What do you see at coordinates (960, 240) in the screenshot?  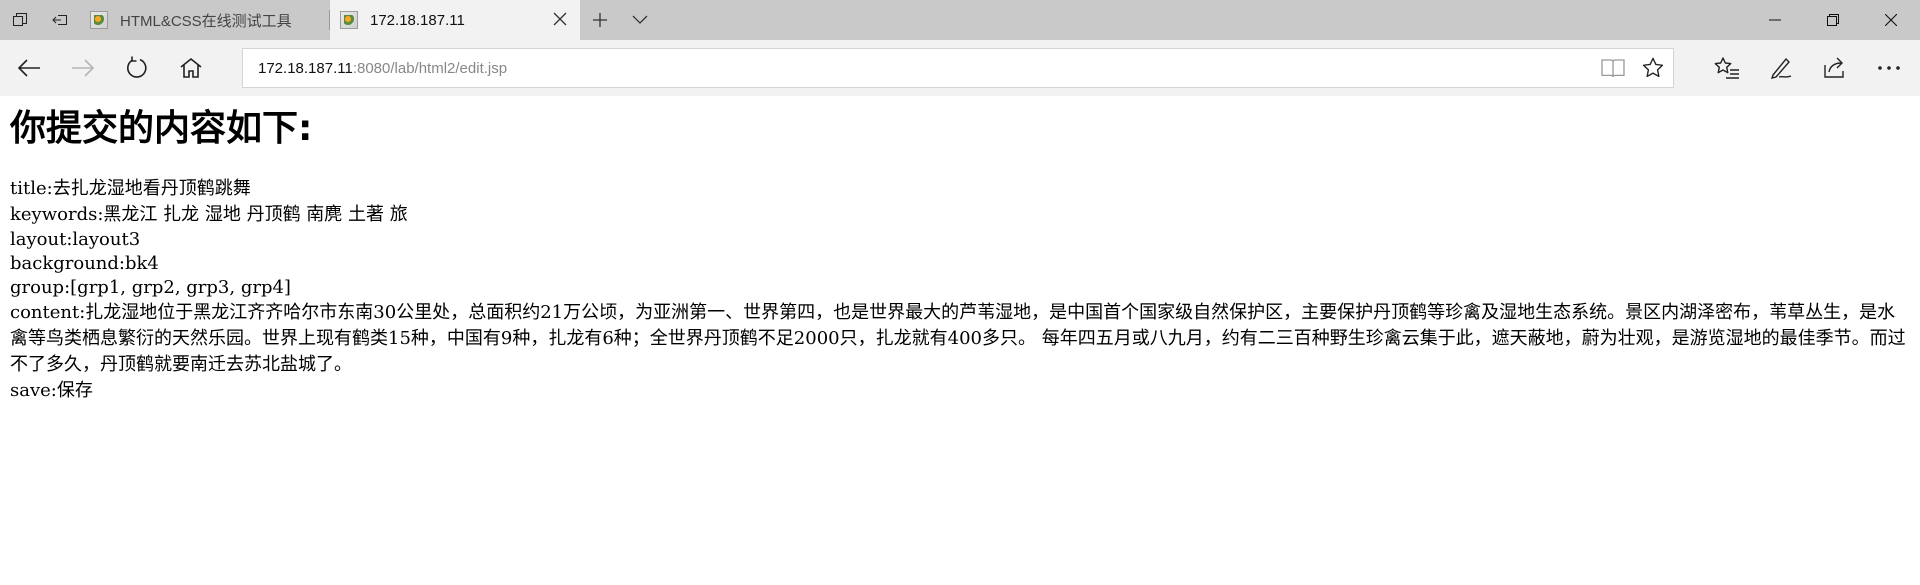 I see `field-layout: layout:layout3` at bounding box center [960, 240].